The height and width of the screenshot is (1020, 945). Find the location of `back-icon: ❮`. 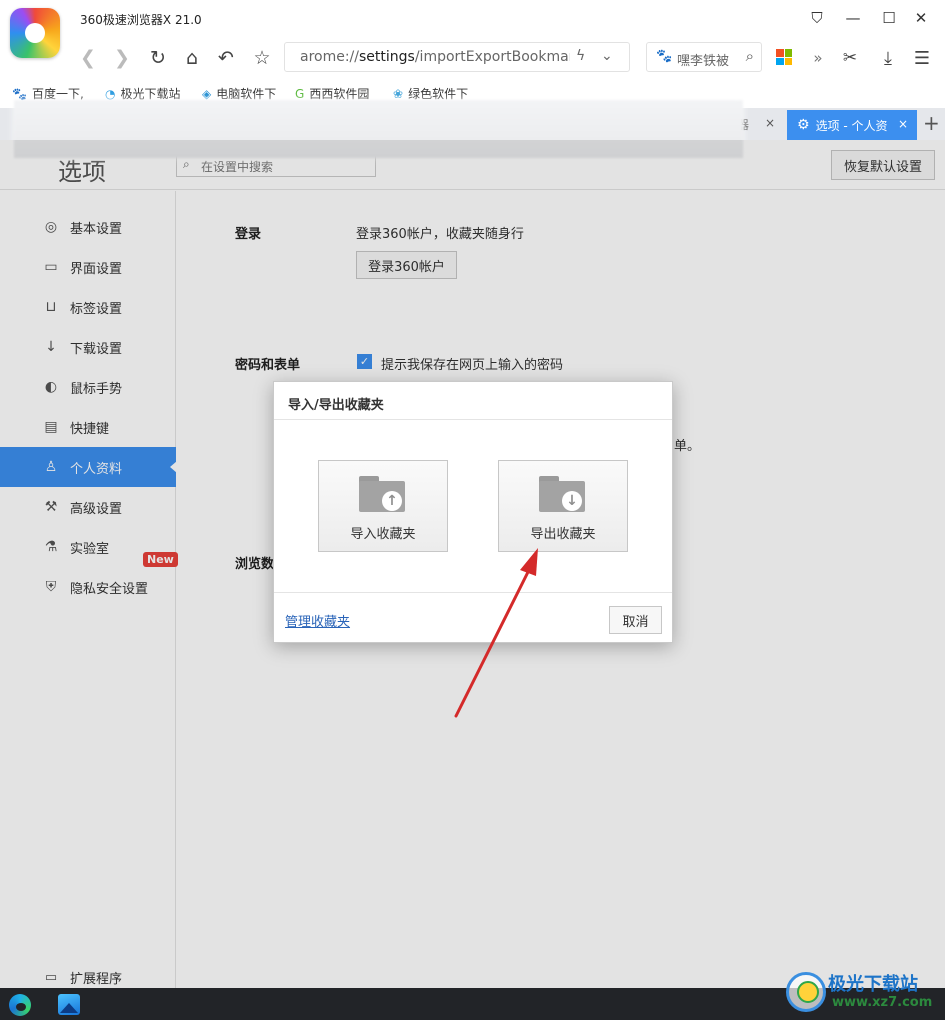

back-icon: ❮ is located at coordinates (88, 58).